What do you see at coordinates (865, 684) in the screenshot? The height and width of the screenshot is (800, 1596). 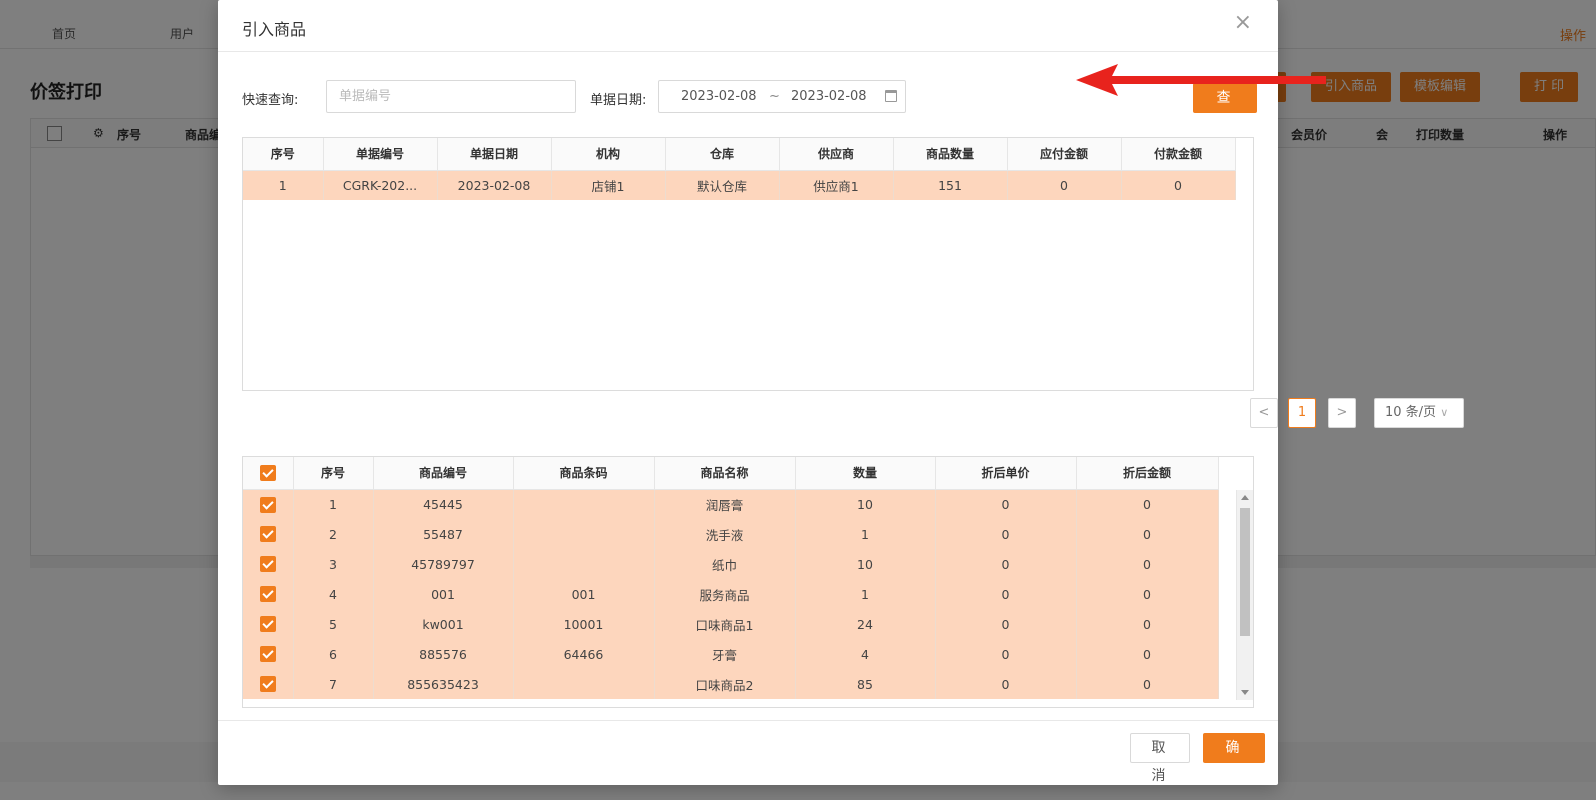 I see `table-cell: 85` at bounding box center [865, 684].